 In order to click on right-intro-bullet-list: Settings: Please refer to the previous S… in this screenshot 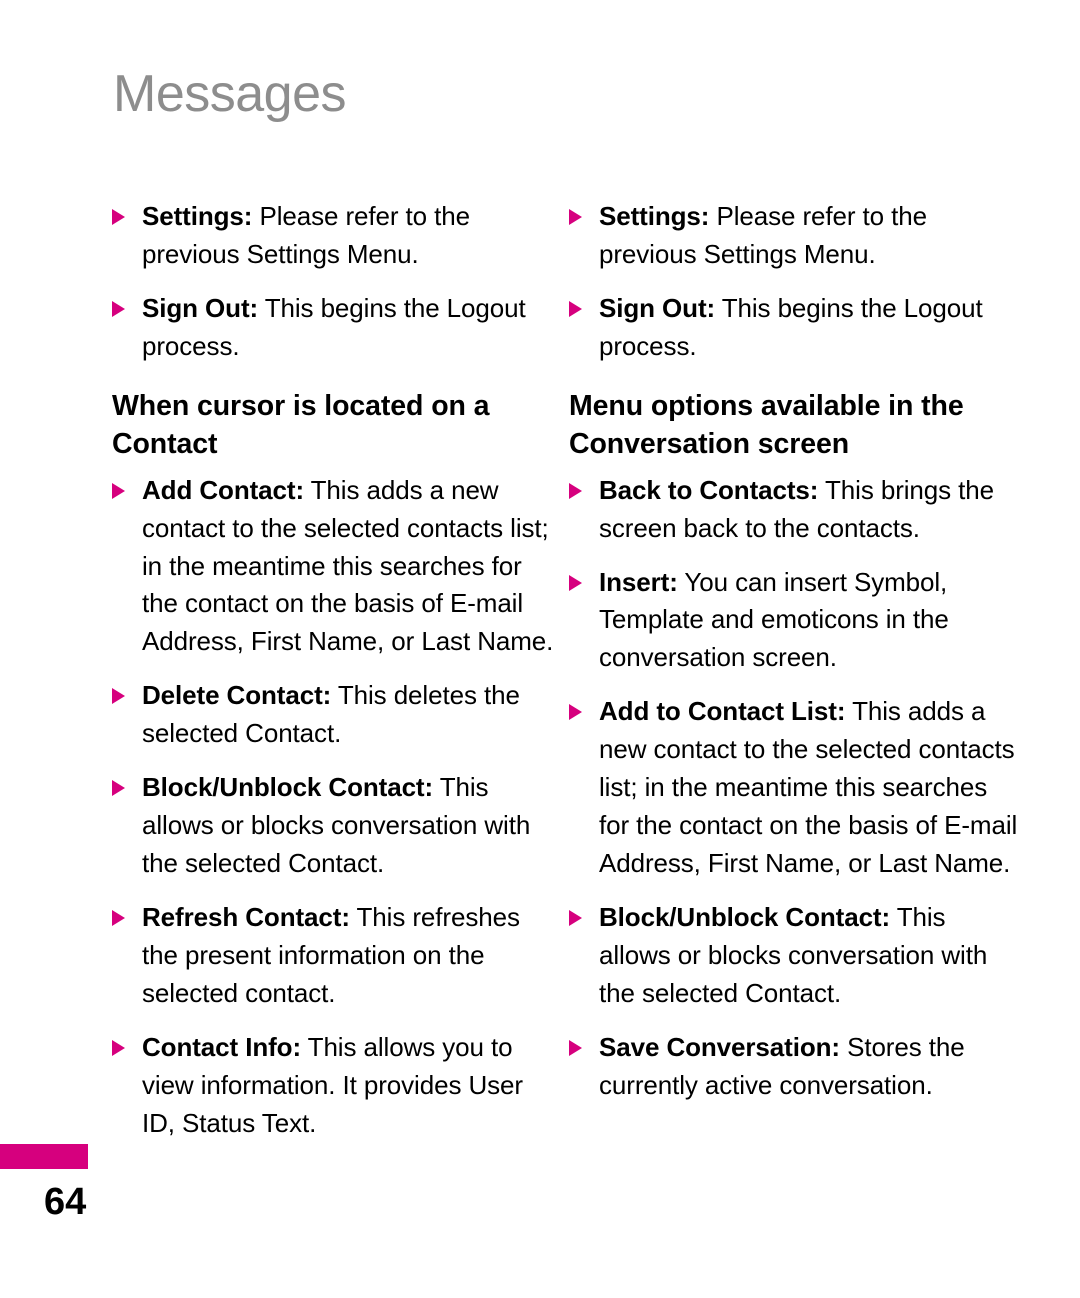, I will do `click(794, 282)`.